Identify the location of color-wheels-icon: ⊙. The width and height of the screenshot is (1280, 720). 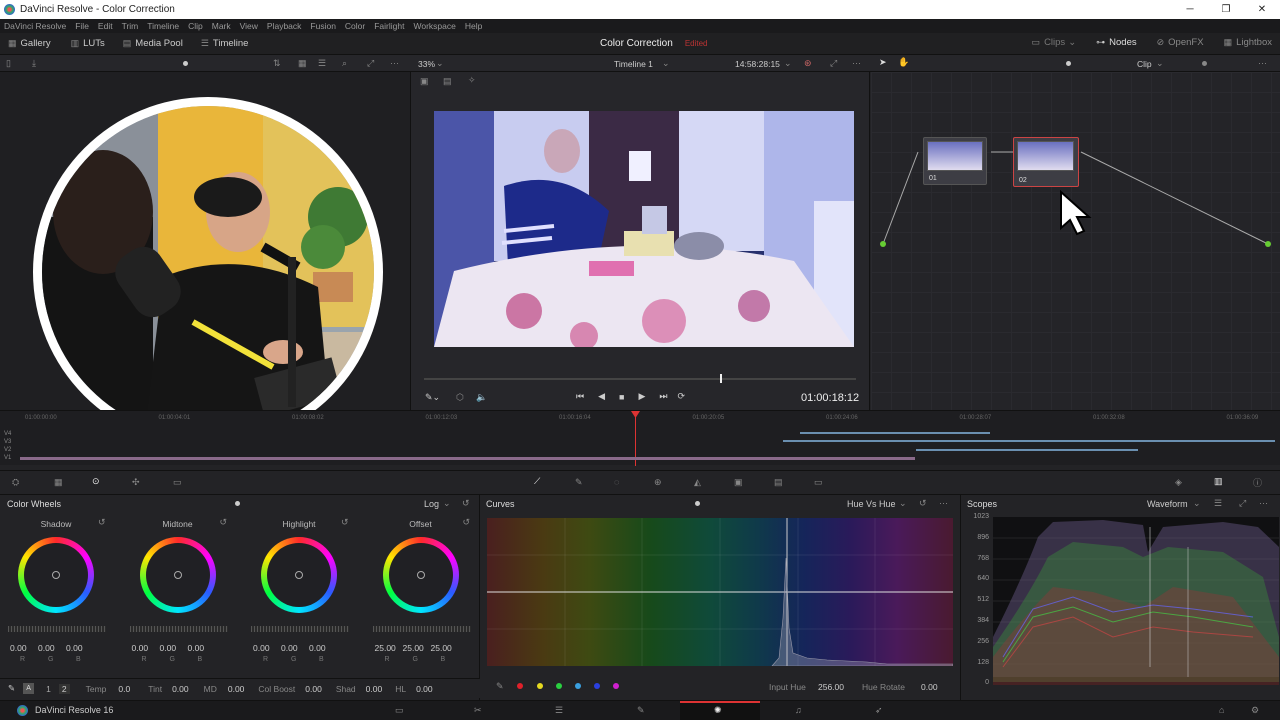
(96, 481).